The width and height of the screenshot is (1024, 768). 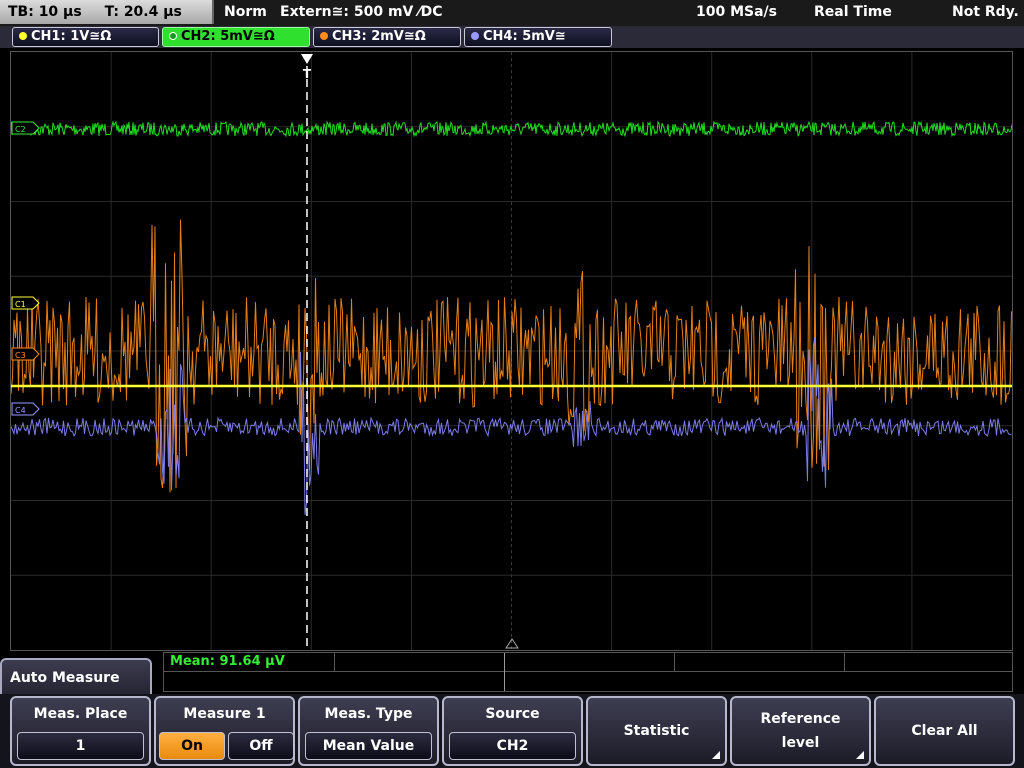 What do you see at coordinates (737, 12) in the screenshot?
I see `sample-rate: 100 MSa/s` at bounding box center [737, 12].